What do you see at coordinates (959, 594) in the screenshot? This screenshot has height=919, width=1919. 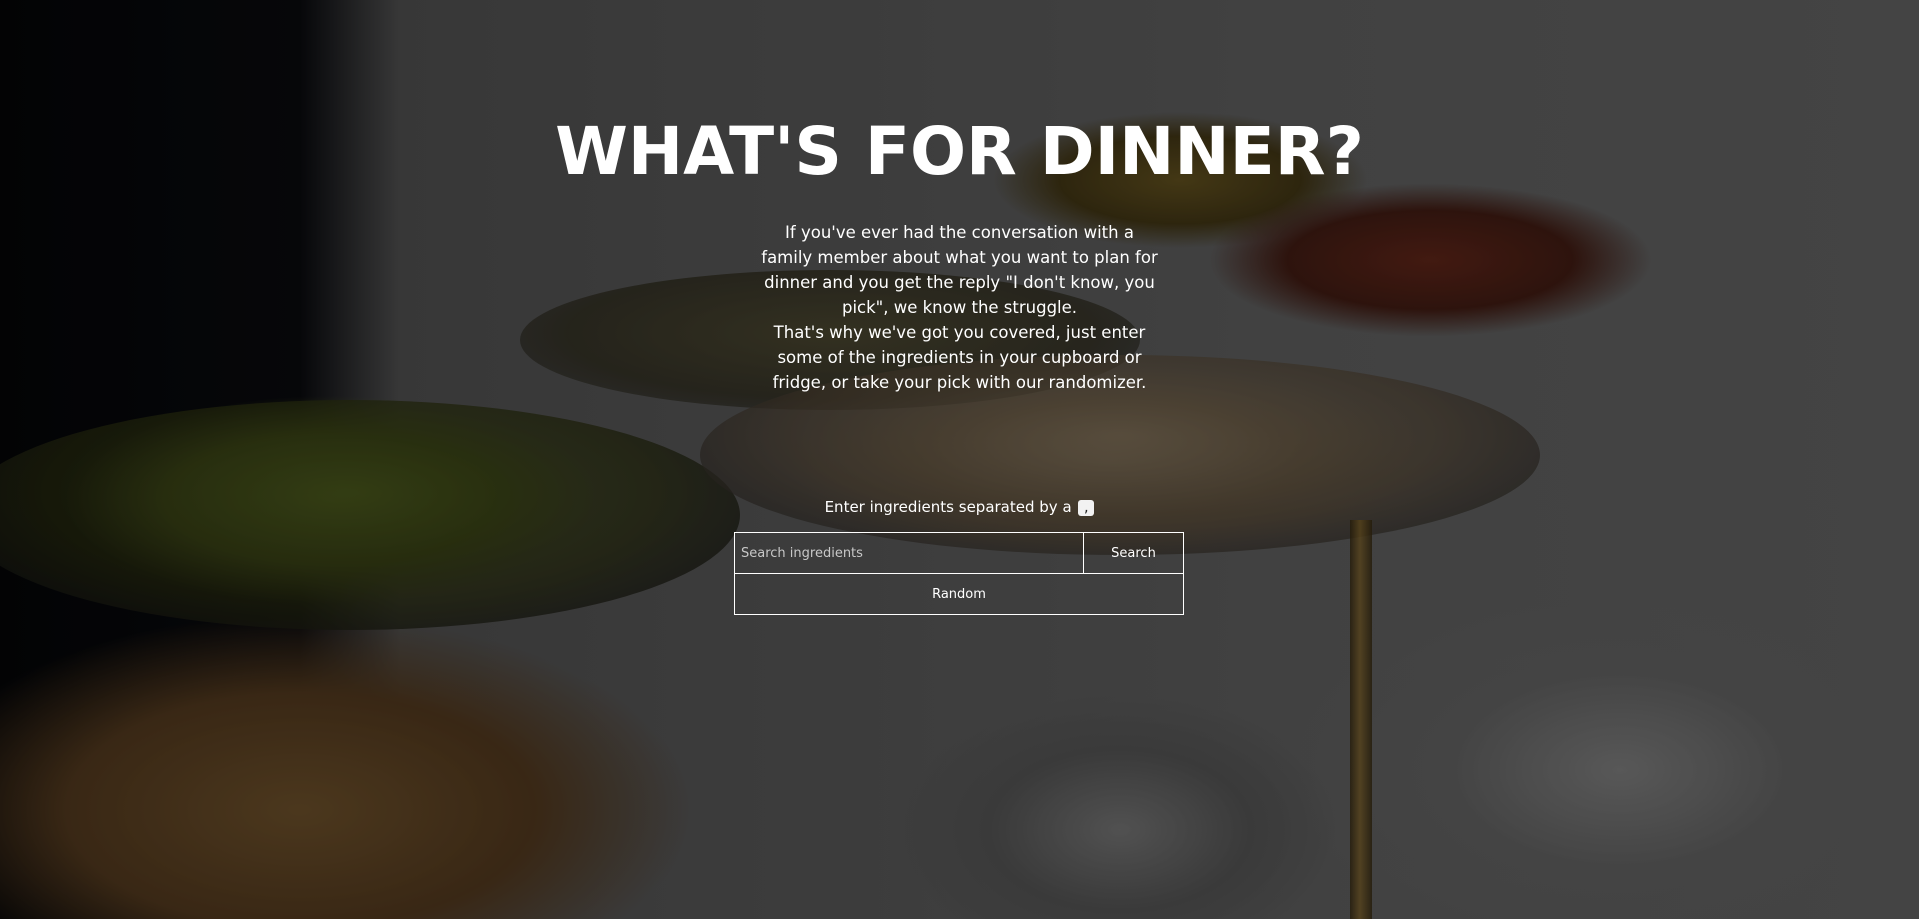 I see `random-button: Random` at bounding box center [959, 594].